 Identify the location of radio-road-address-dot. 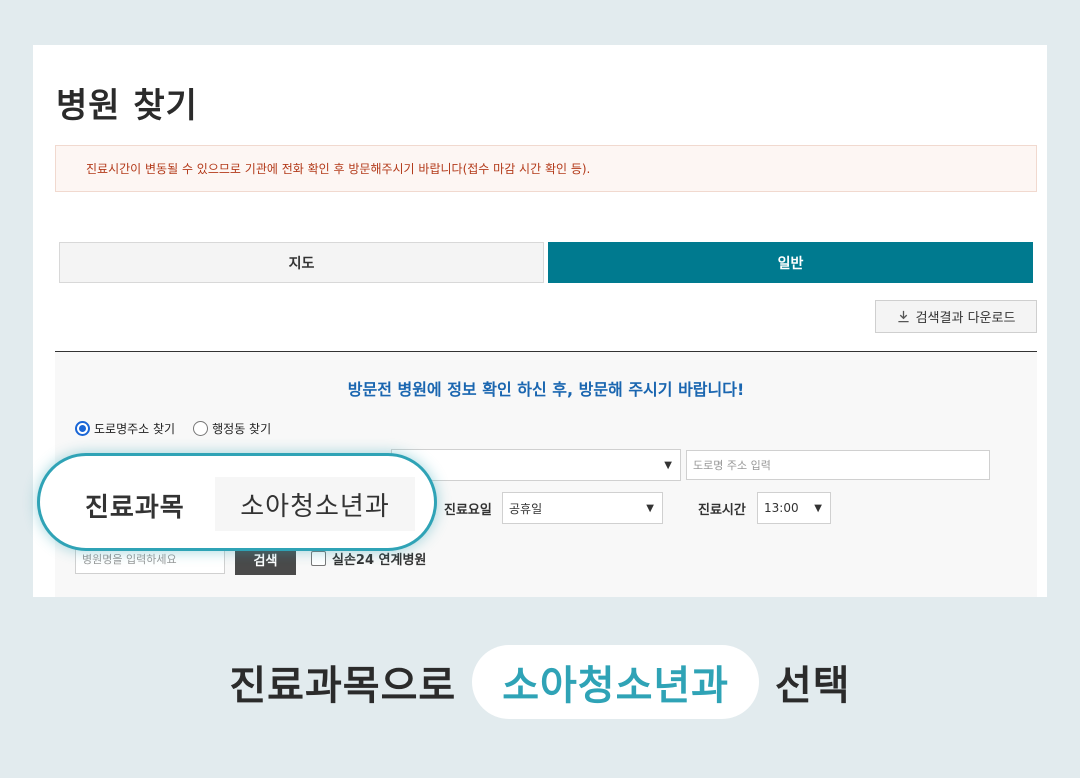
(82, 428).